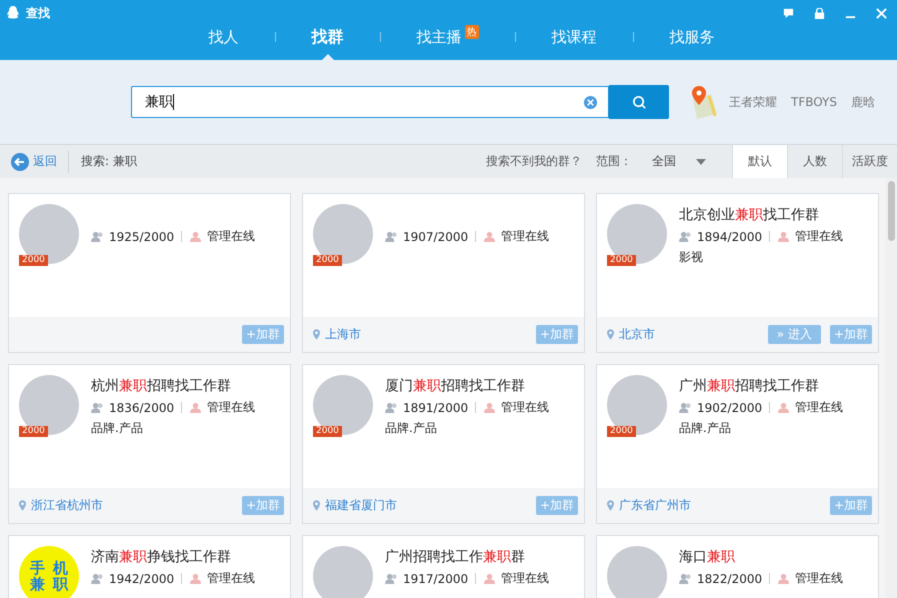  What do you see at coordinates (141, 407) in the screenshot?
I see `member-count: 1836/2000` at bounding box center [141, 407].